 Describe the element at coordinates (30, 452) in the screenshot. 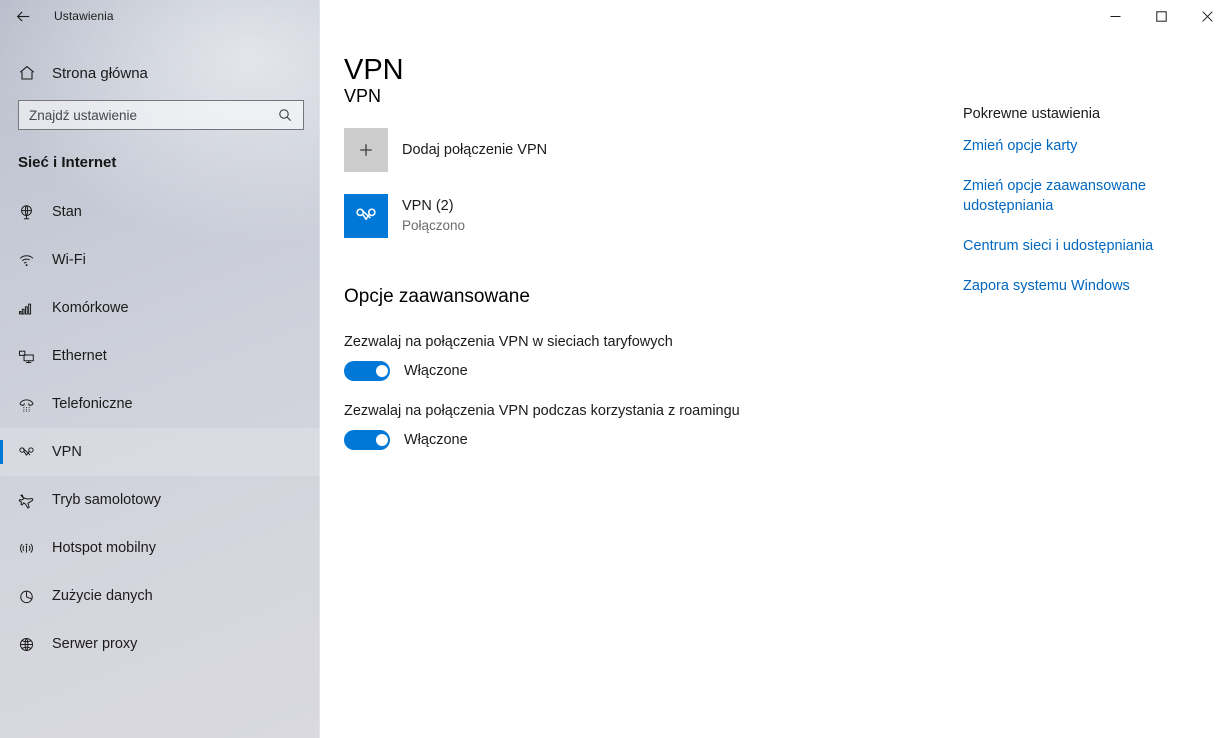

I see `vpn-icon` at that location.